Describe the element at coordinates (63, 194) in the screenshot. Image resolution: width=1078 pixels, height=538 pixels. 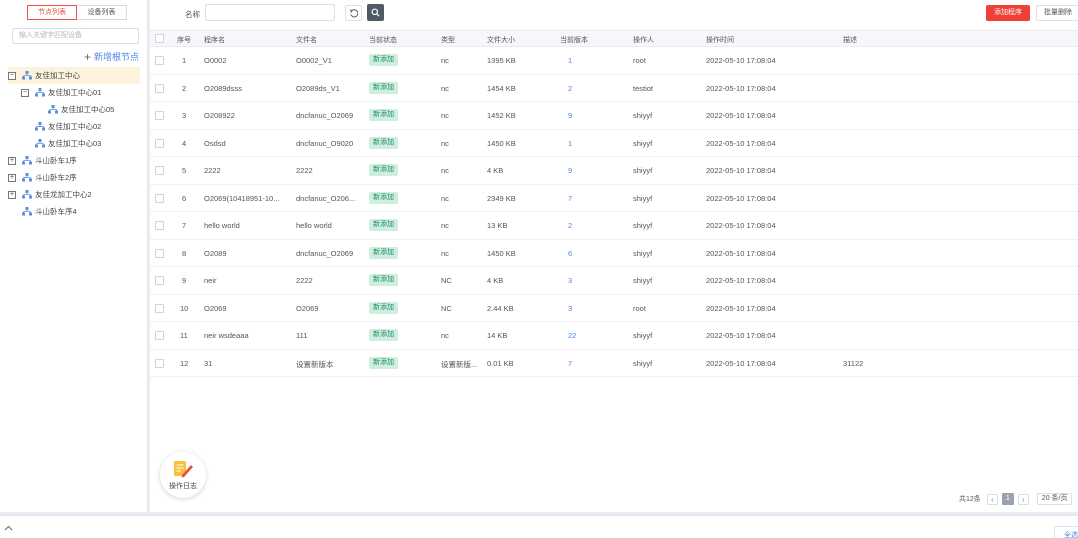
I see `tree-node-label: 友佳龙加工中心2` at that location.